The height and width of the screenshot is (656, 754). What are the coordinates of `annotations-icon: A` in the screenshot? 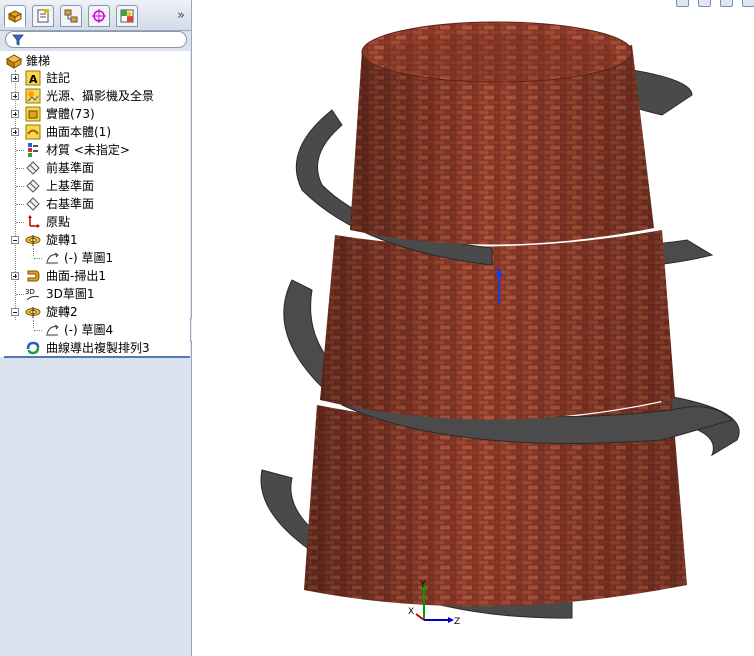 It's located at (33, 78).